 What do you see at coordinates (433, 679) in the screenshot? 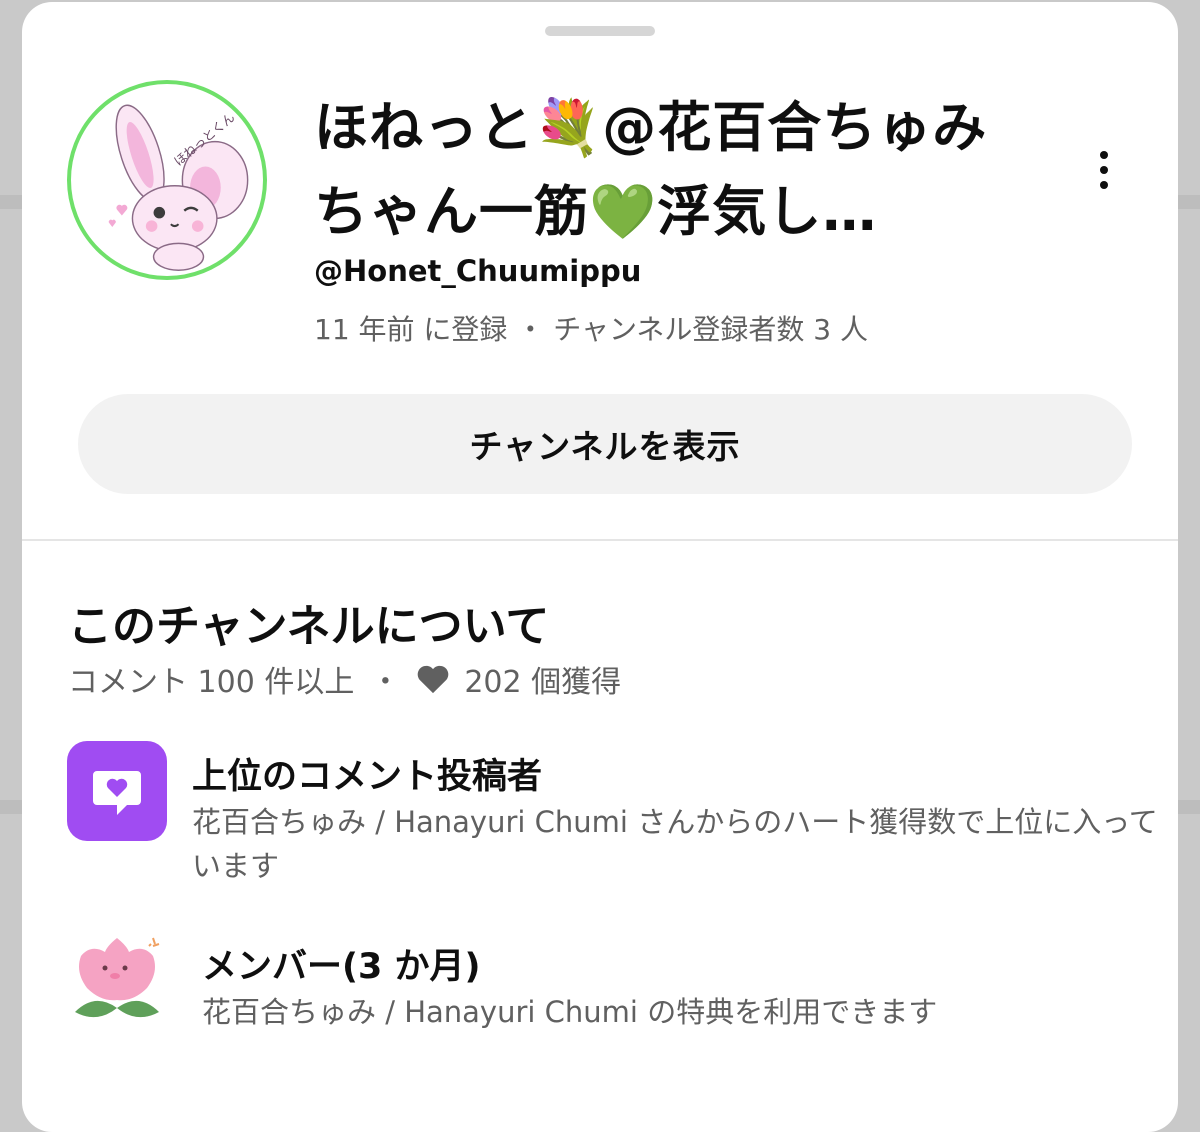
I see `heart-icon` at bounding box center [433, 679].